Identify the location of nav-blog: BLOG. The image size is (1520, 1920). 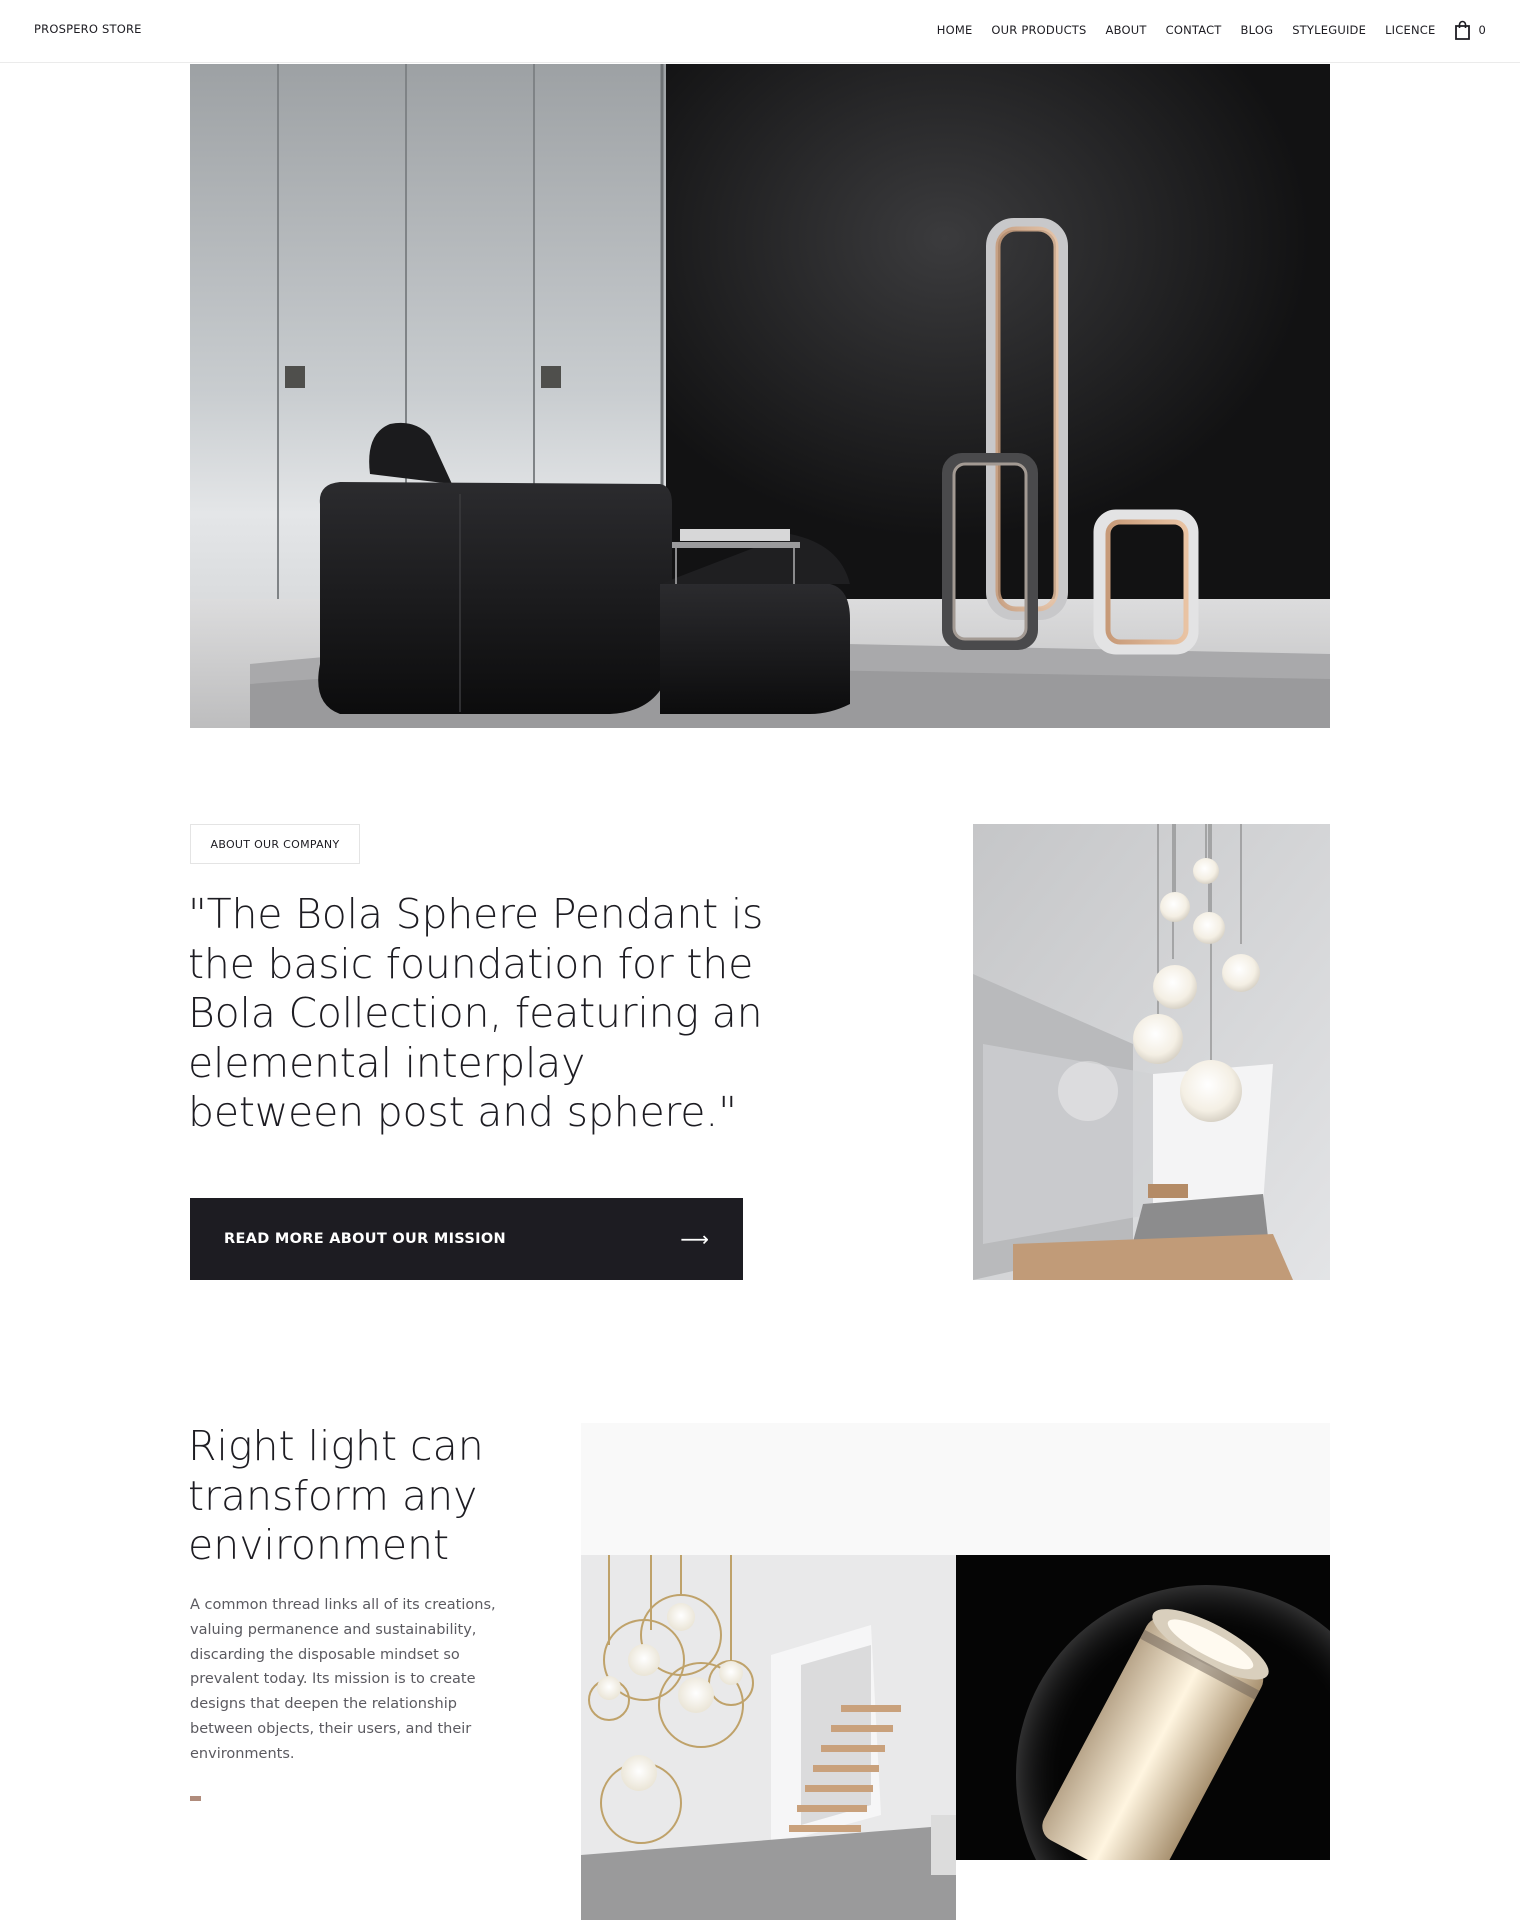
(1257, 30).